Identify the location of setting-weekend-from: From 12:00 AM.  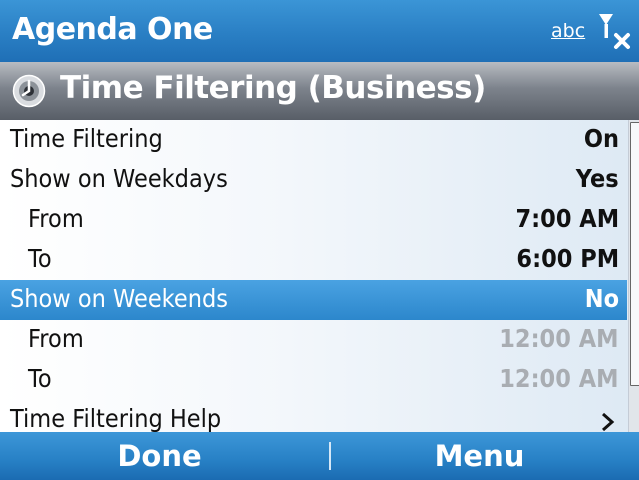
(313, 340).